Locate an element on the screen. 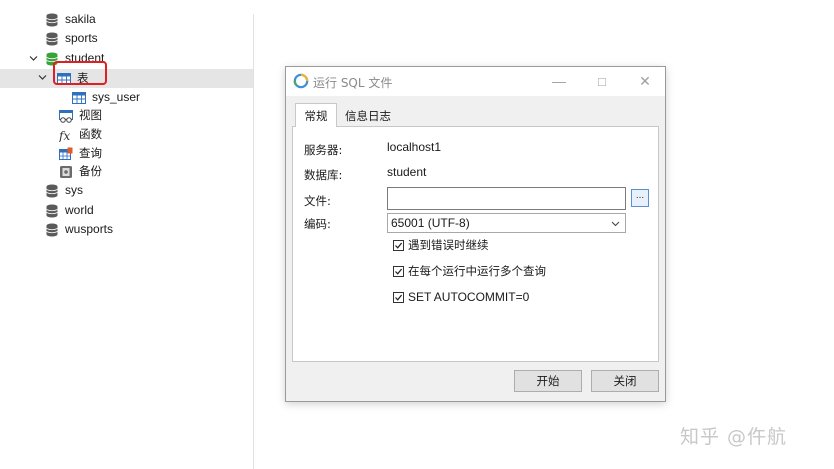 The image size is (834, 469). checkbox-label: 遇到错误时继续 is located at coordinates (448, 245).